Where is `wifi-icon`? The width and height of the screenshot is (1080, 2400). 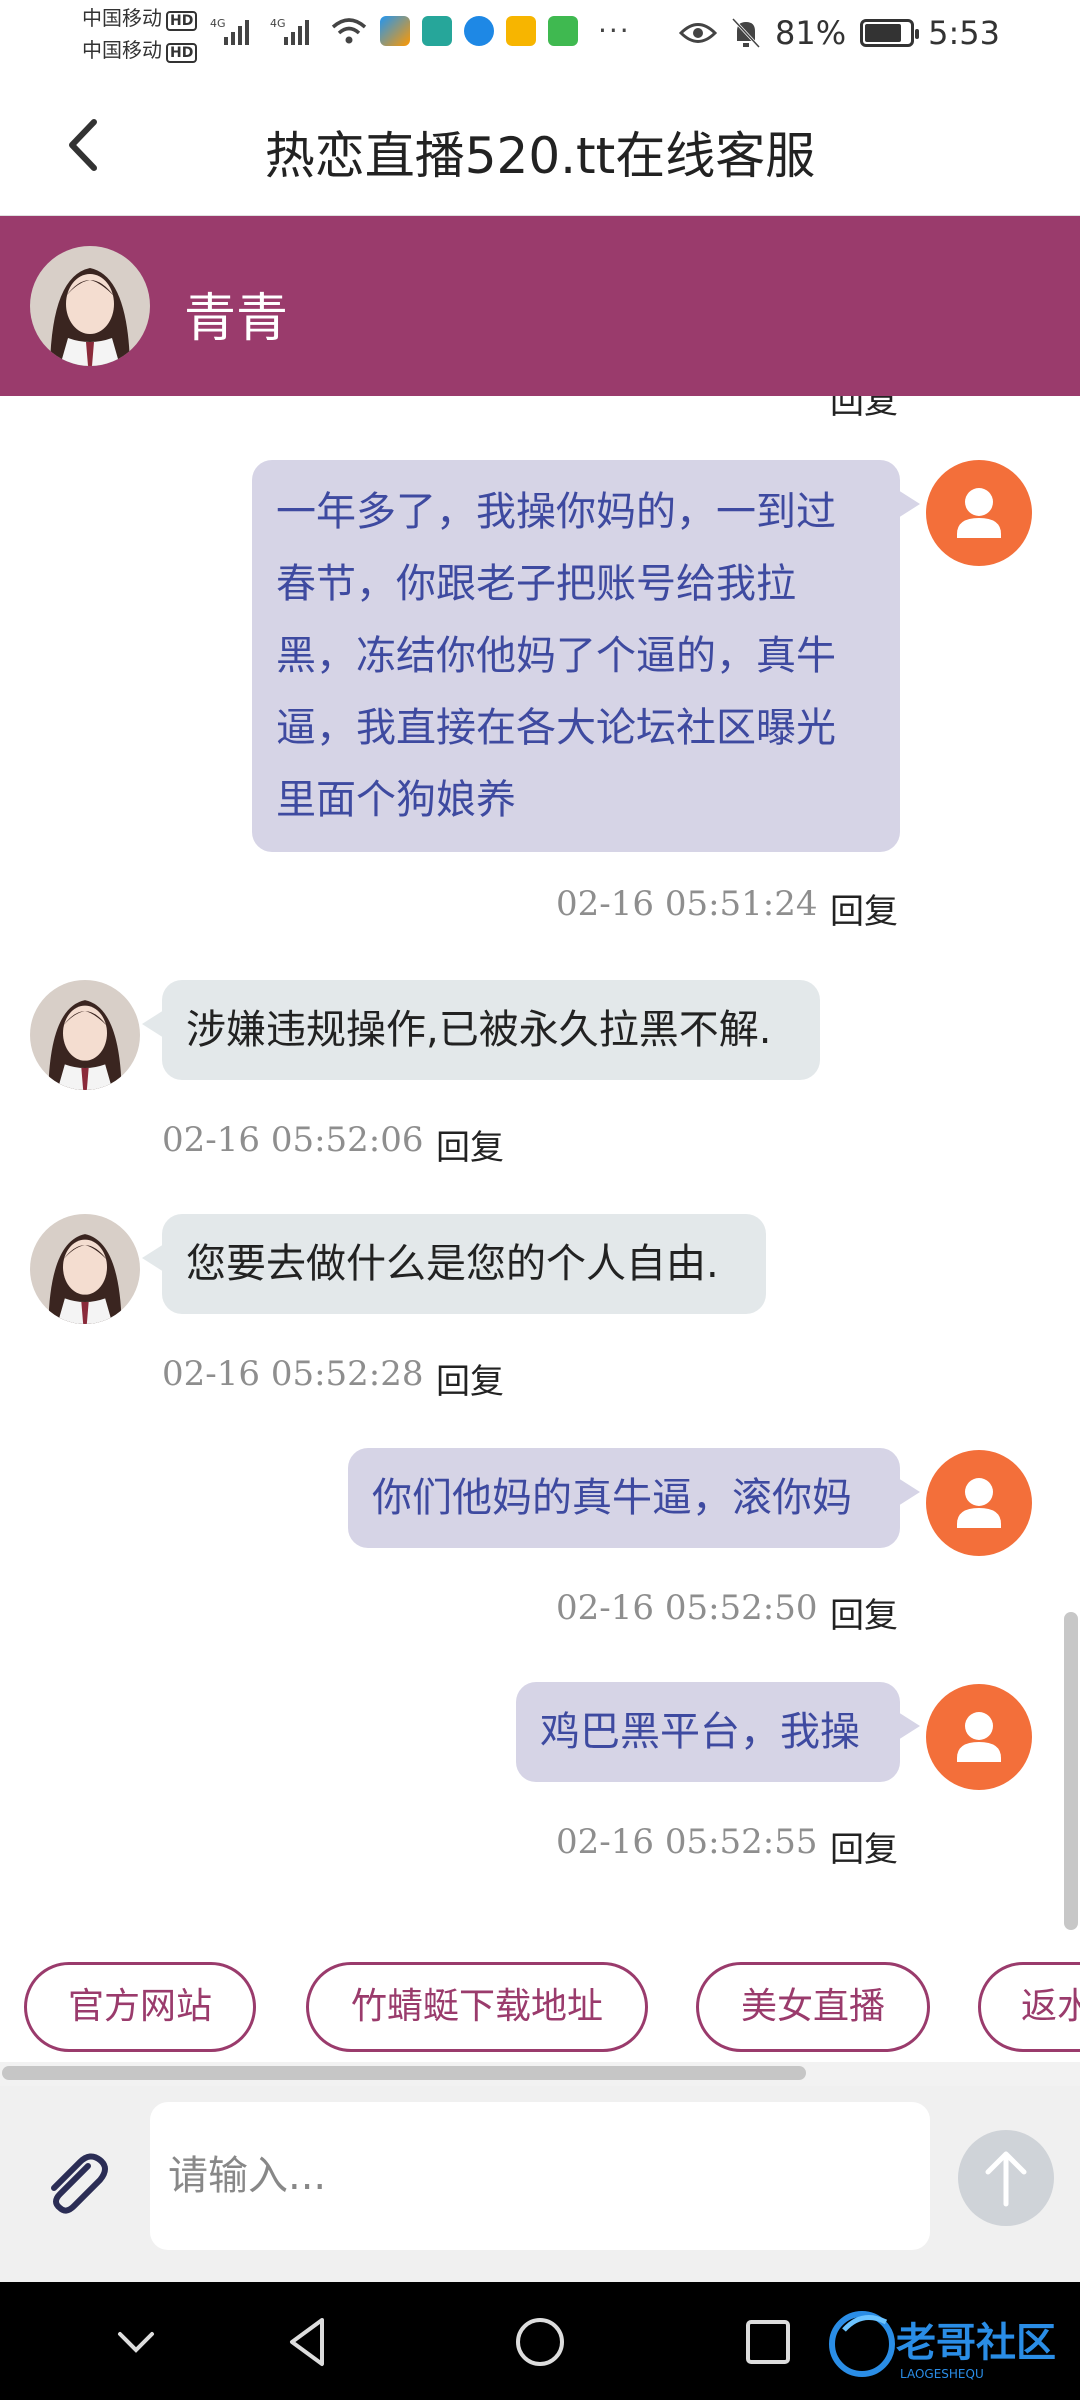 wifi-icon is located at coordinates (349, 30).